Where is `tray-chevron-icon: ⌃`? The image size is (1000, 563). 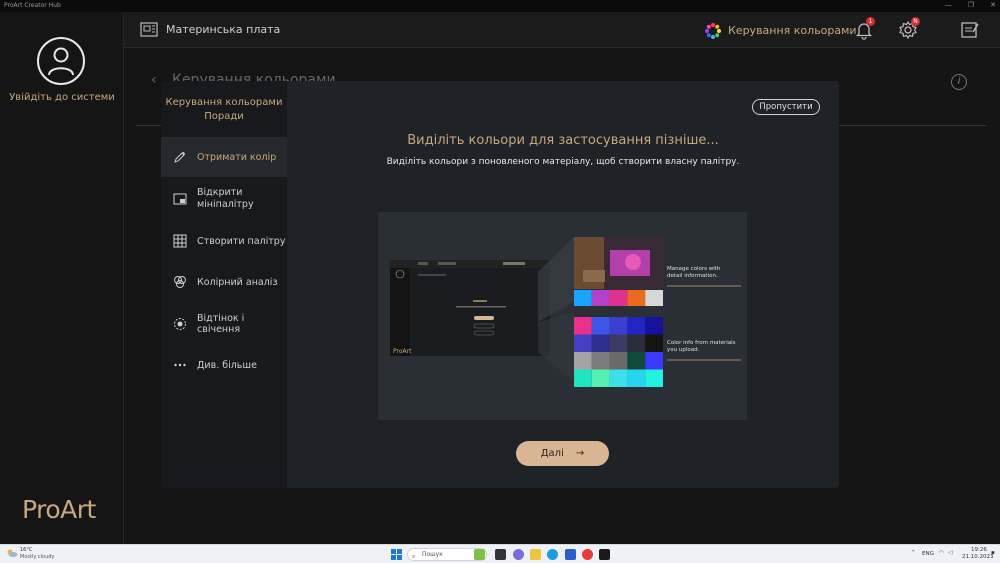
tray-chevron-icon: ⌃ is located at coordinates (913, 553).